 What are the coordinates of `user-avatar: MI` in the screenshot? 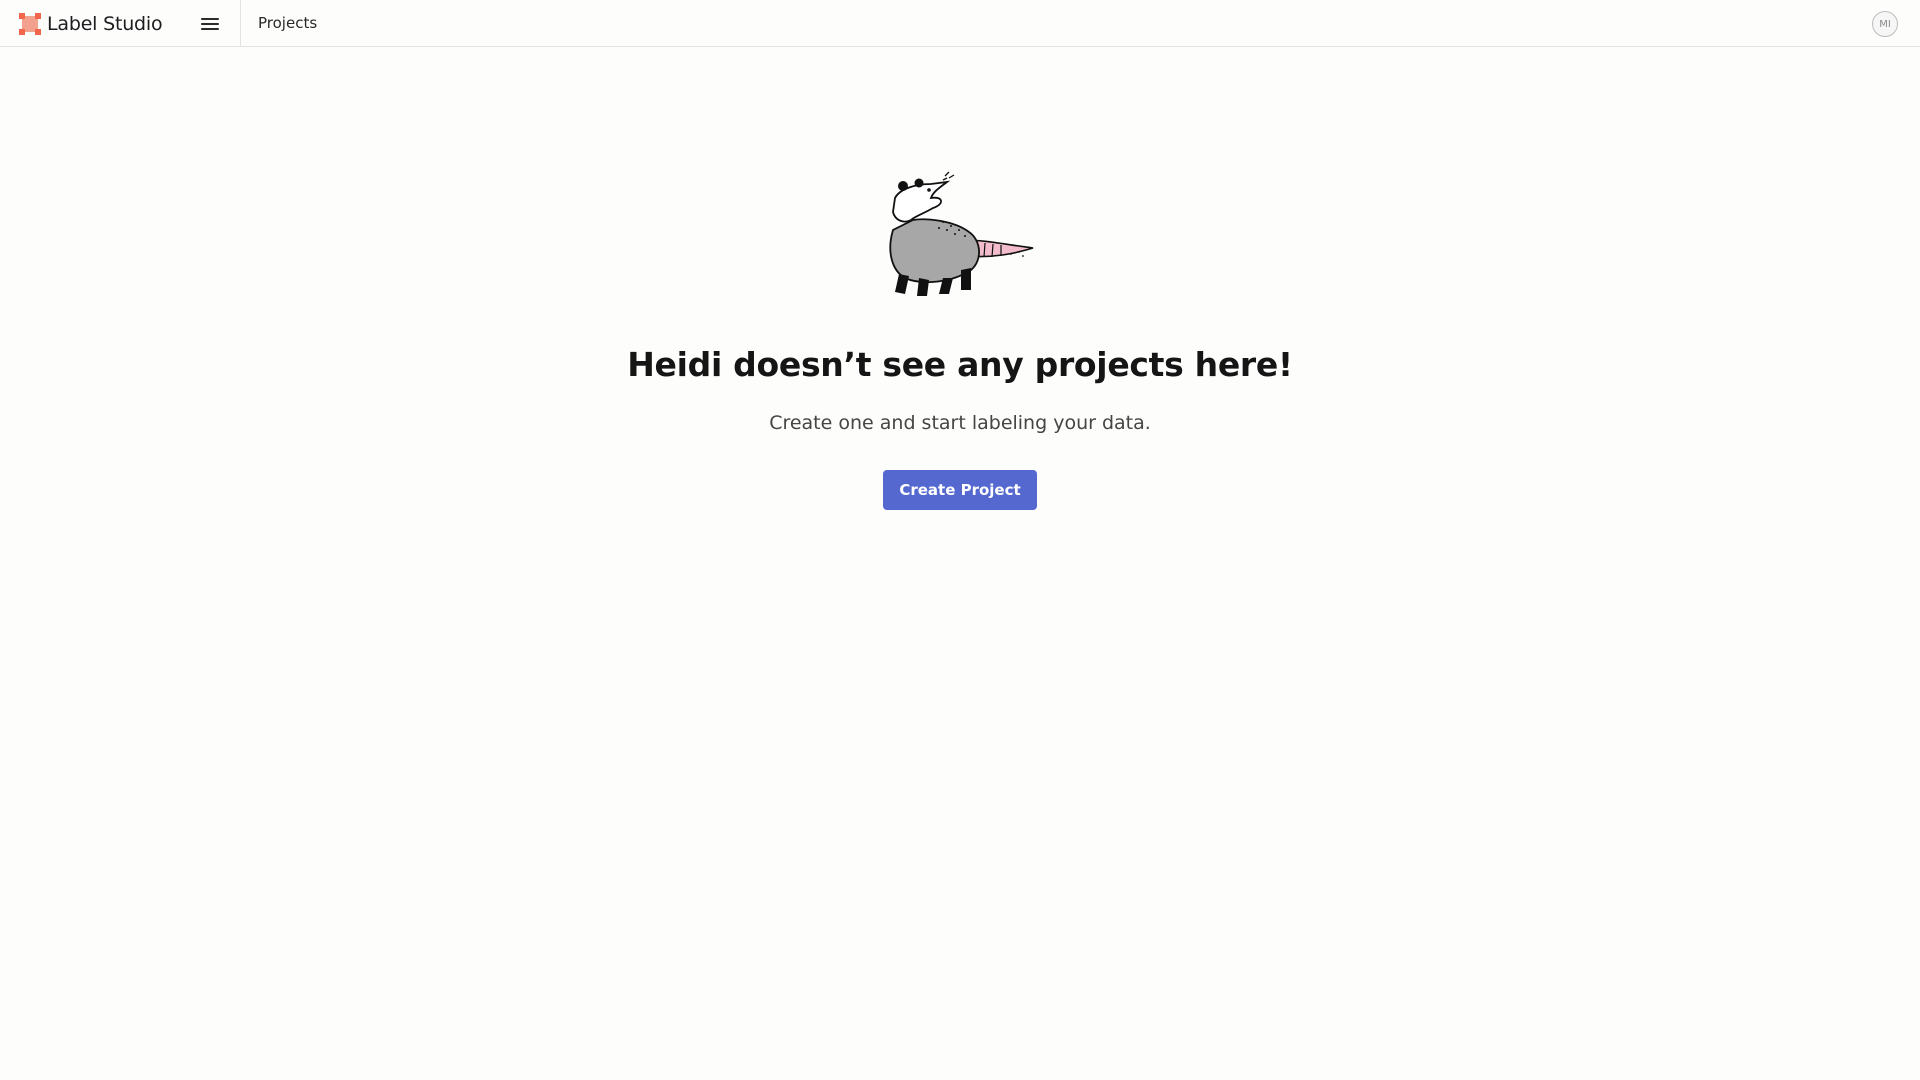 It's located at (1885, 24).